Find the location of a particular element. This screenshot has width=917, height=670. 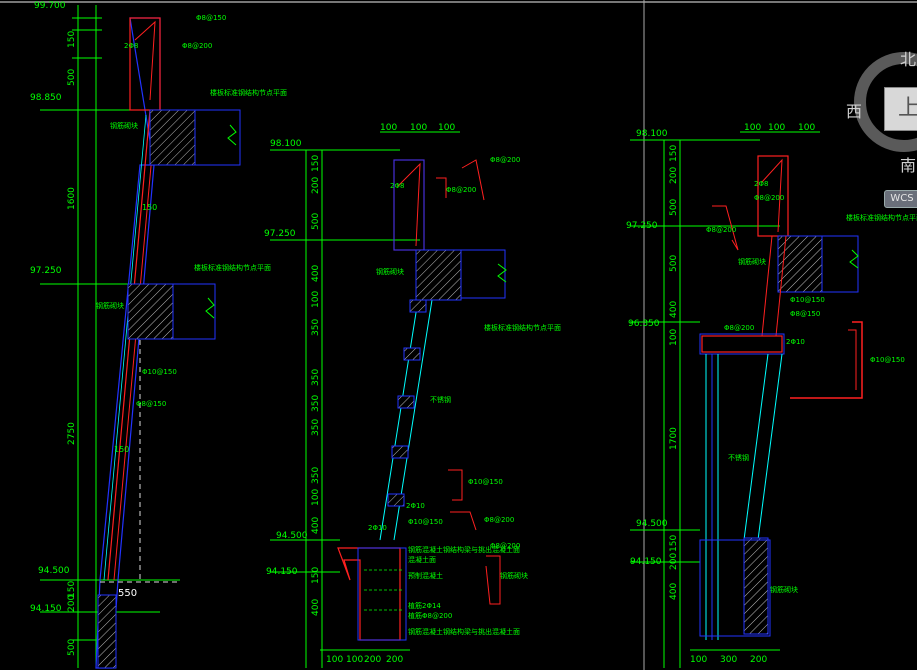

dim-b-bot-1: 100 is located at coordinates (334, 660).